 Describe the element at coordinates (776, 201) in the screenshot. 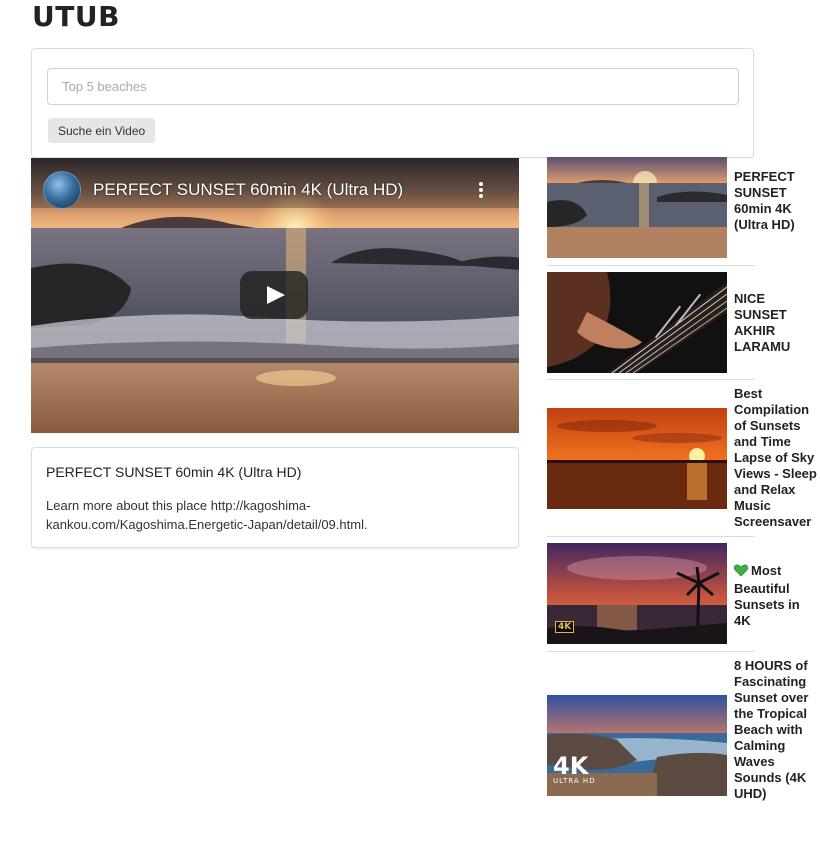

I see `sidebar-video-title: PERFECT SUNSET 60min 4K (Ultra HD)` at that location.